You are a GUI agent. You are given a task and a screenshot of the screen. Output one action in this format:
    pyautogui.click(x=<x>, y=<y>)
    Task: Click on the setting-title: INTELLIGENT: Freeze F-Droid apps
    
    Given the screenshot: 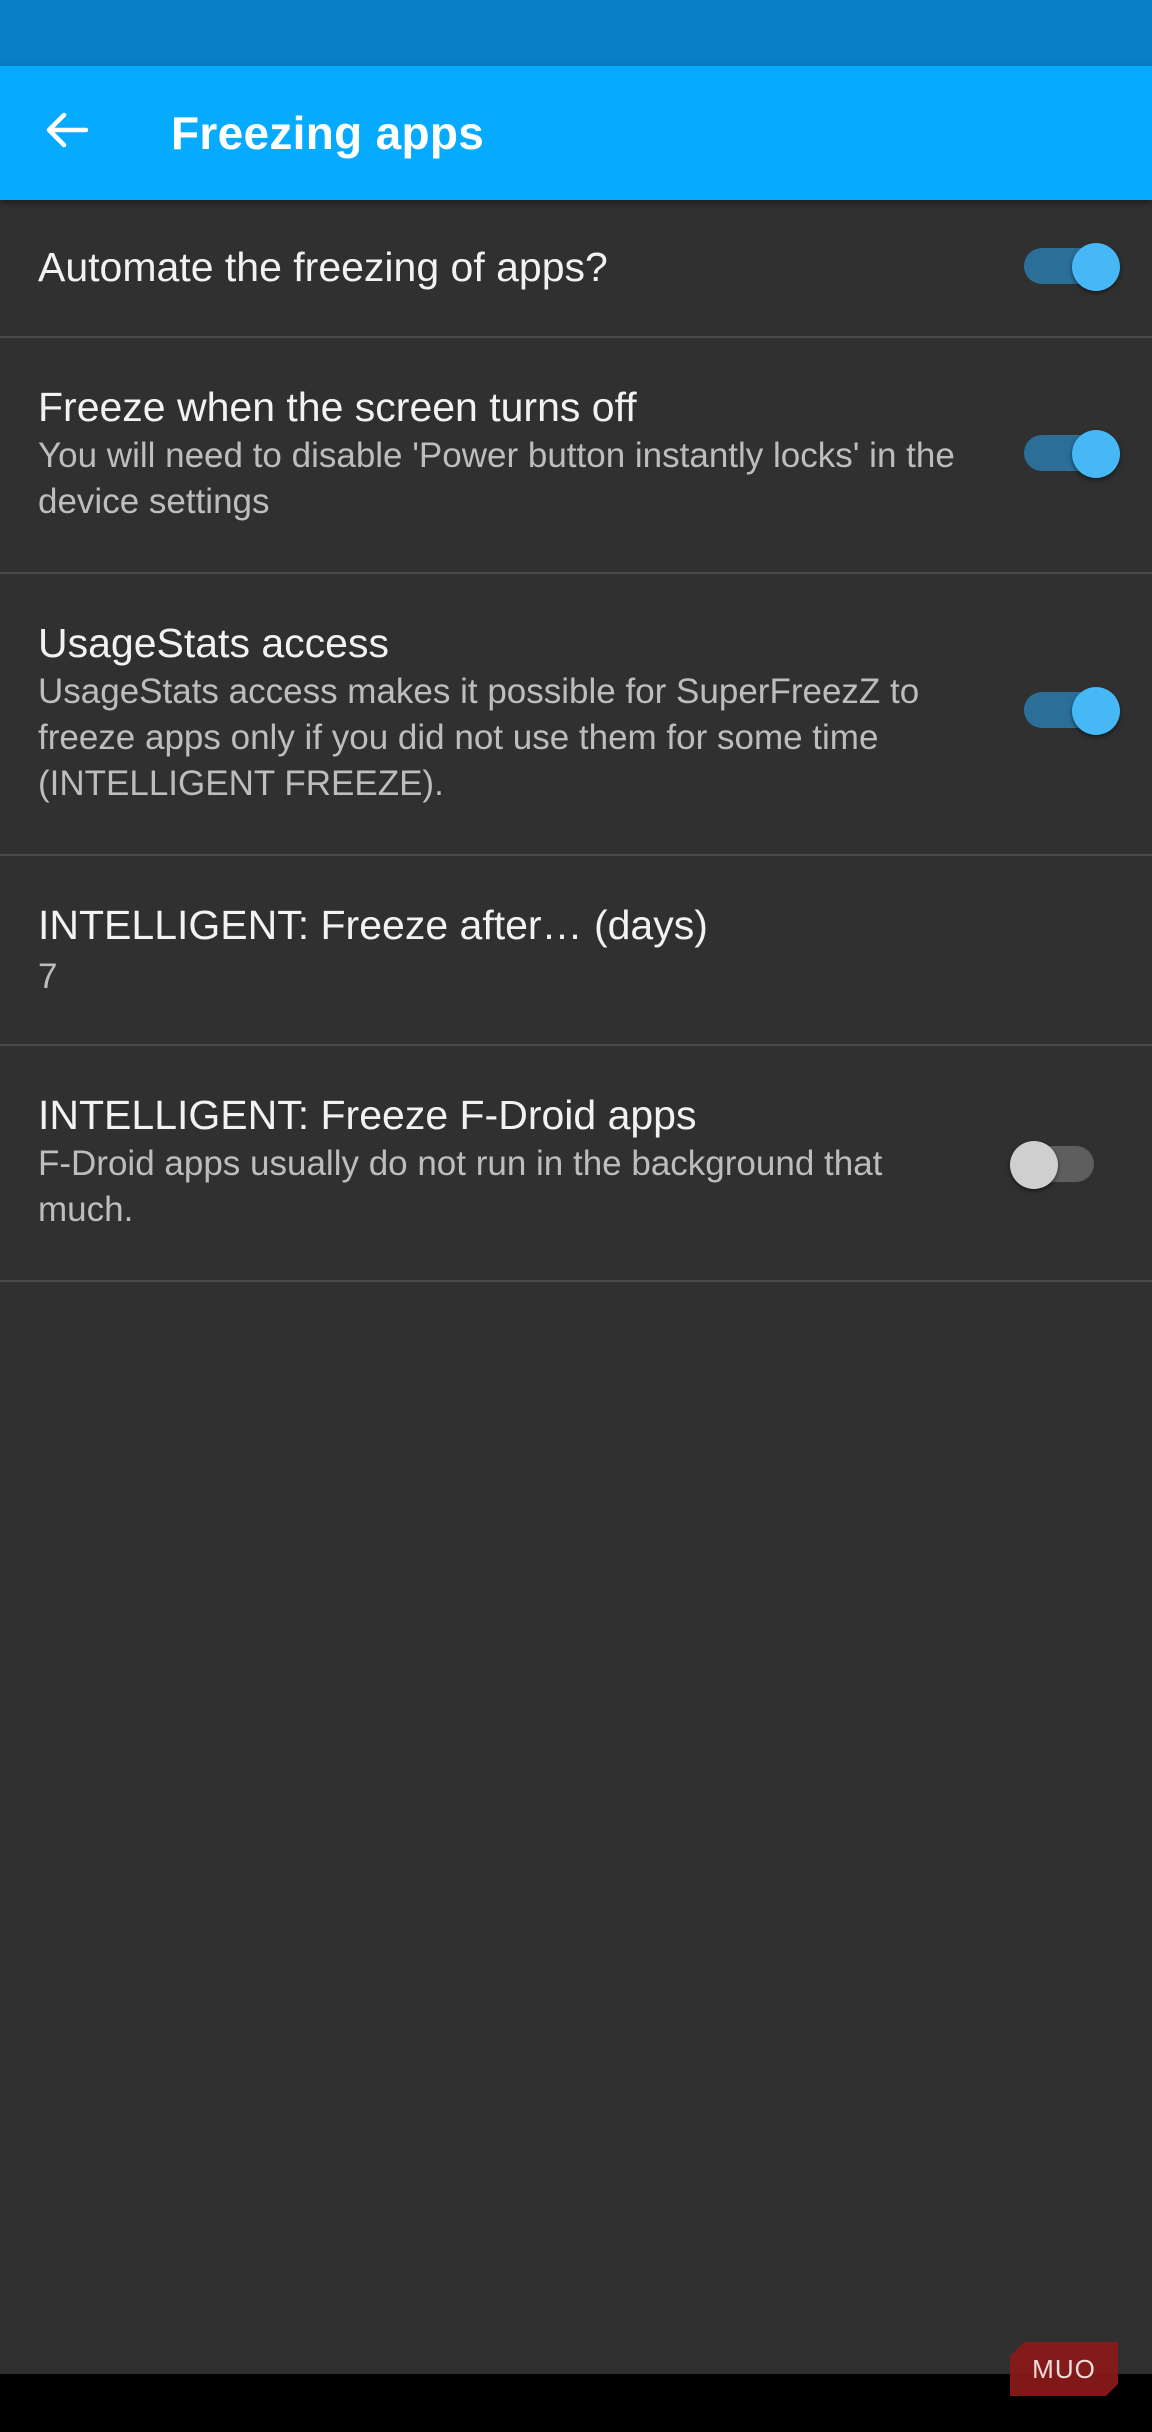 What is the action you would take?
    pyautogui.click(x=367, y=1115)
    